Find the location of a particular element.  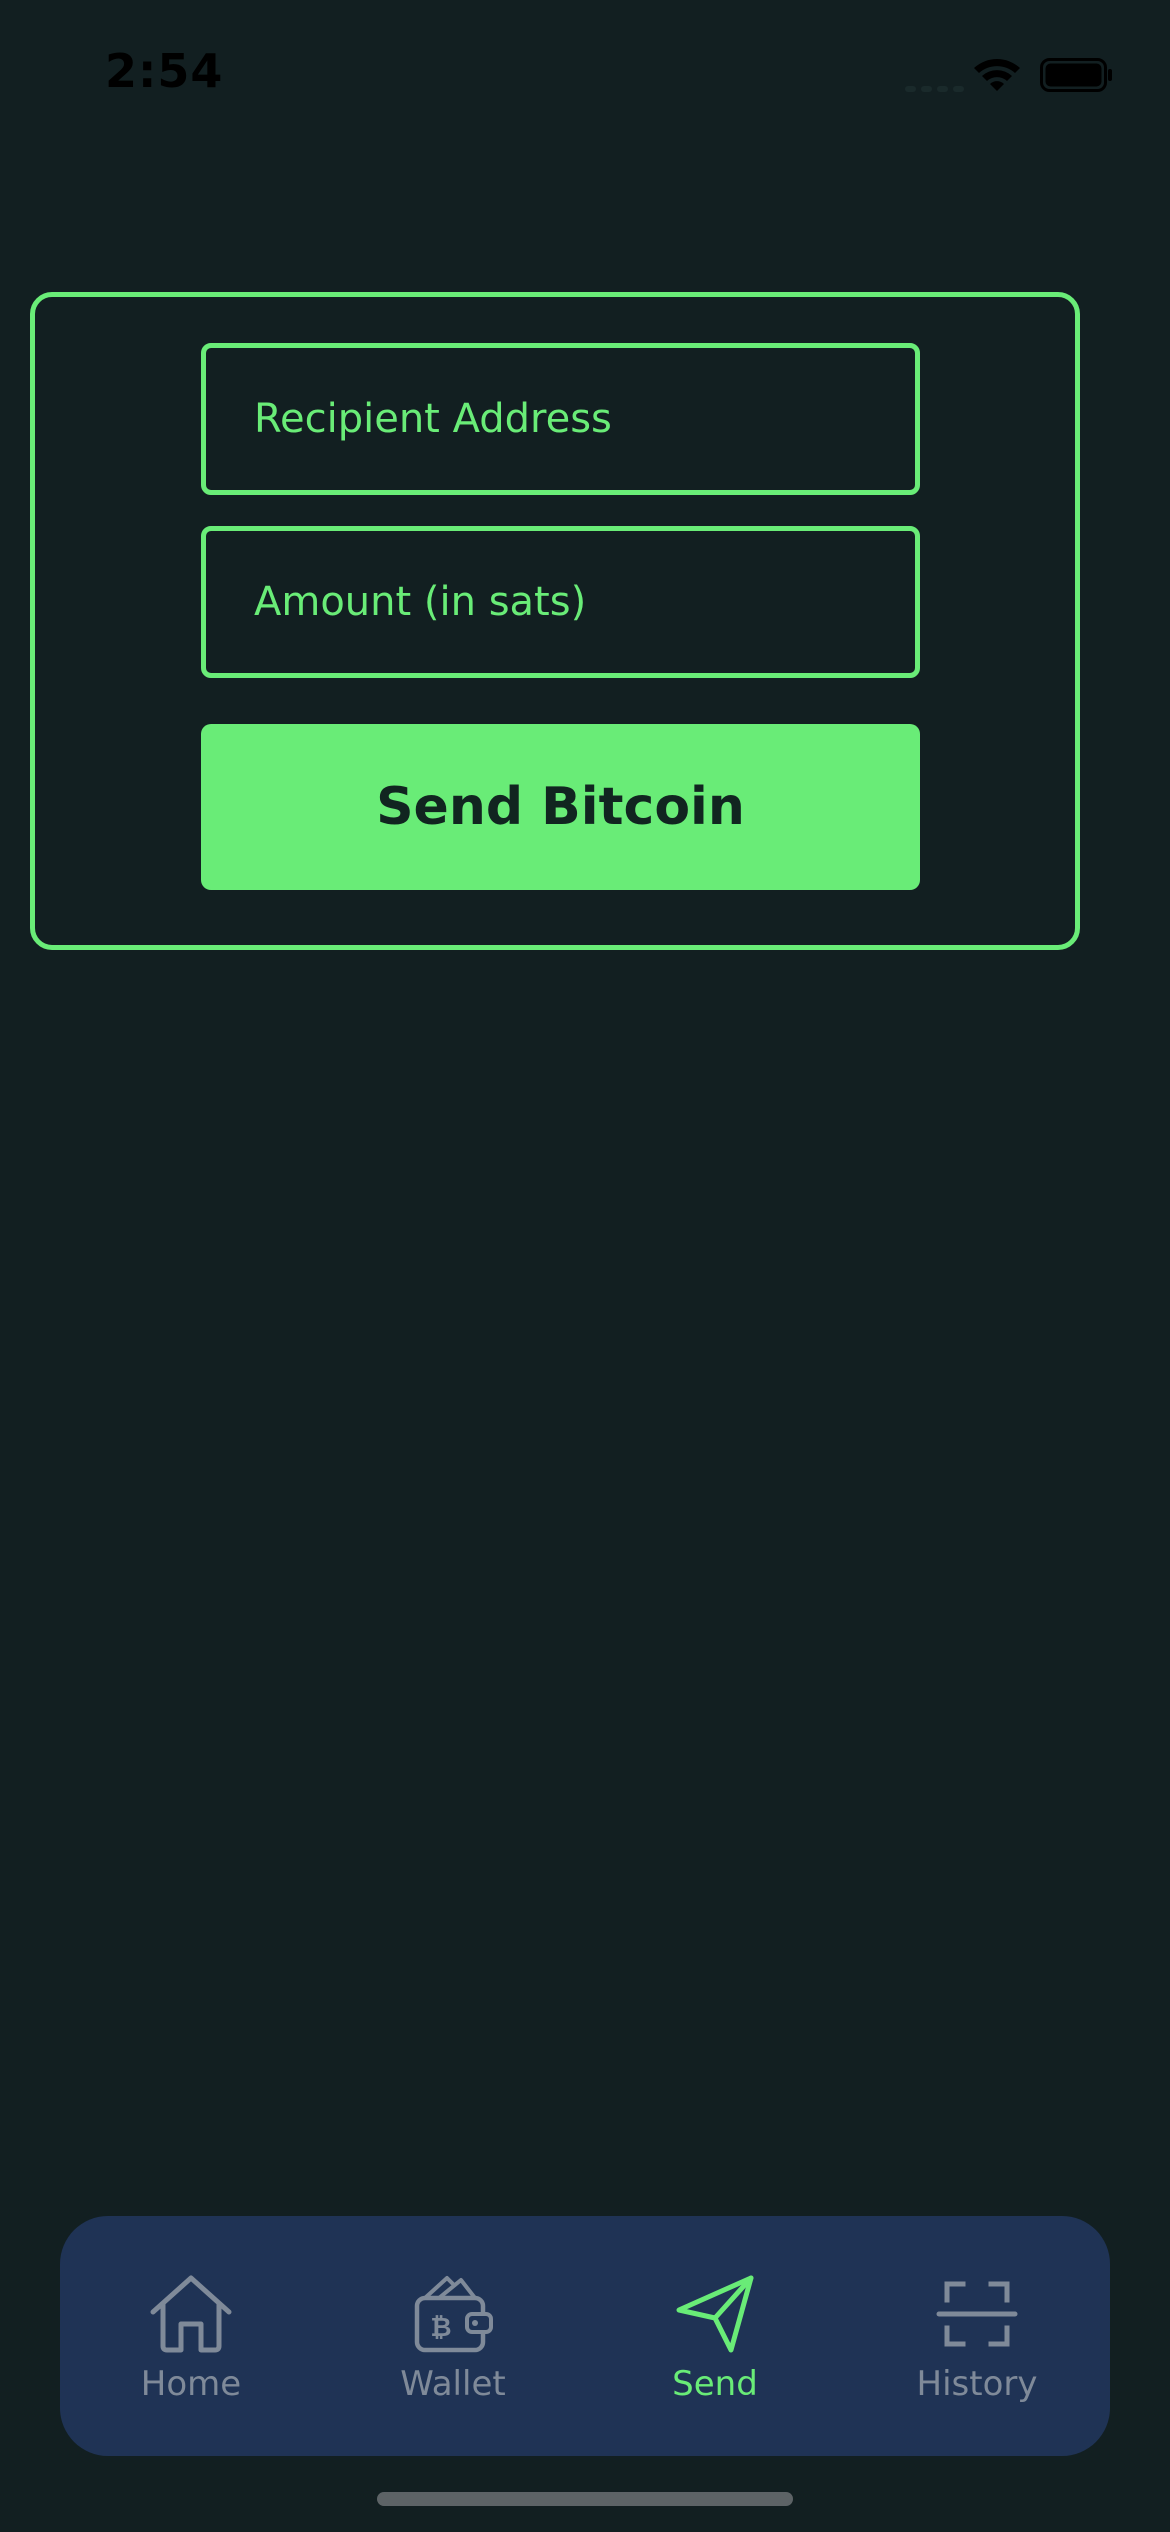

wallet-icon: ₿ is located at coordinates (453, 2314).